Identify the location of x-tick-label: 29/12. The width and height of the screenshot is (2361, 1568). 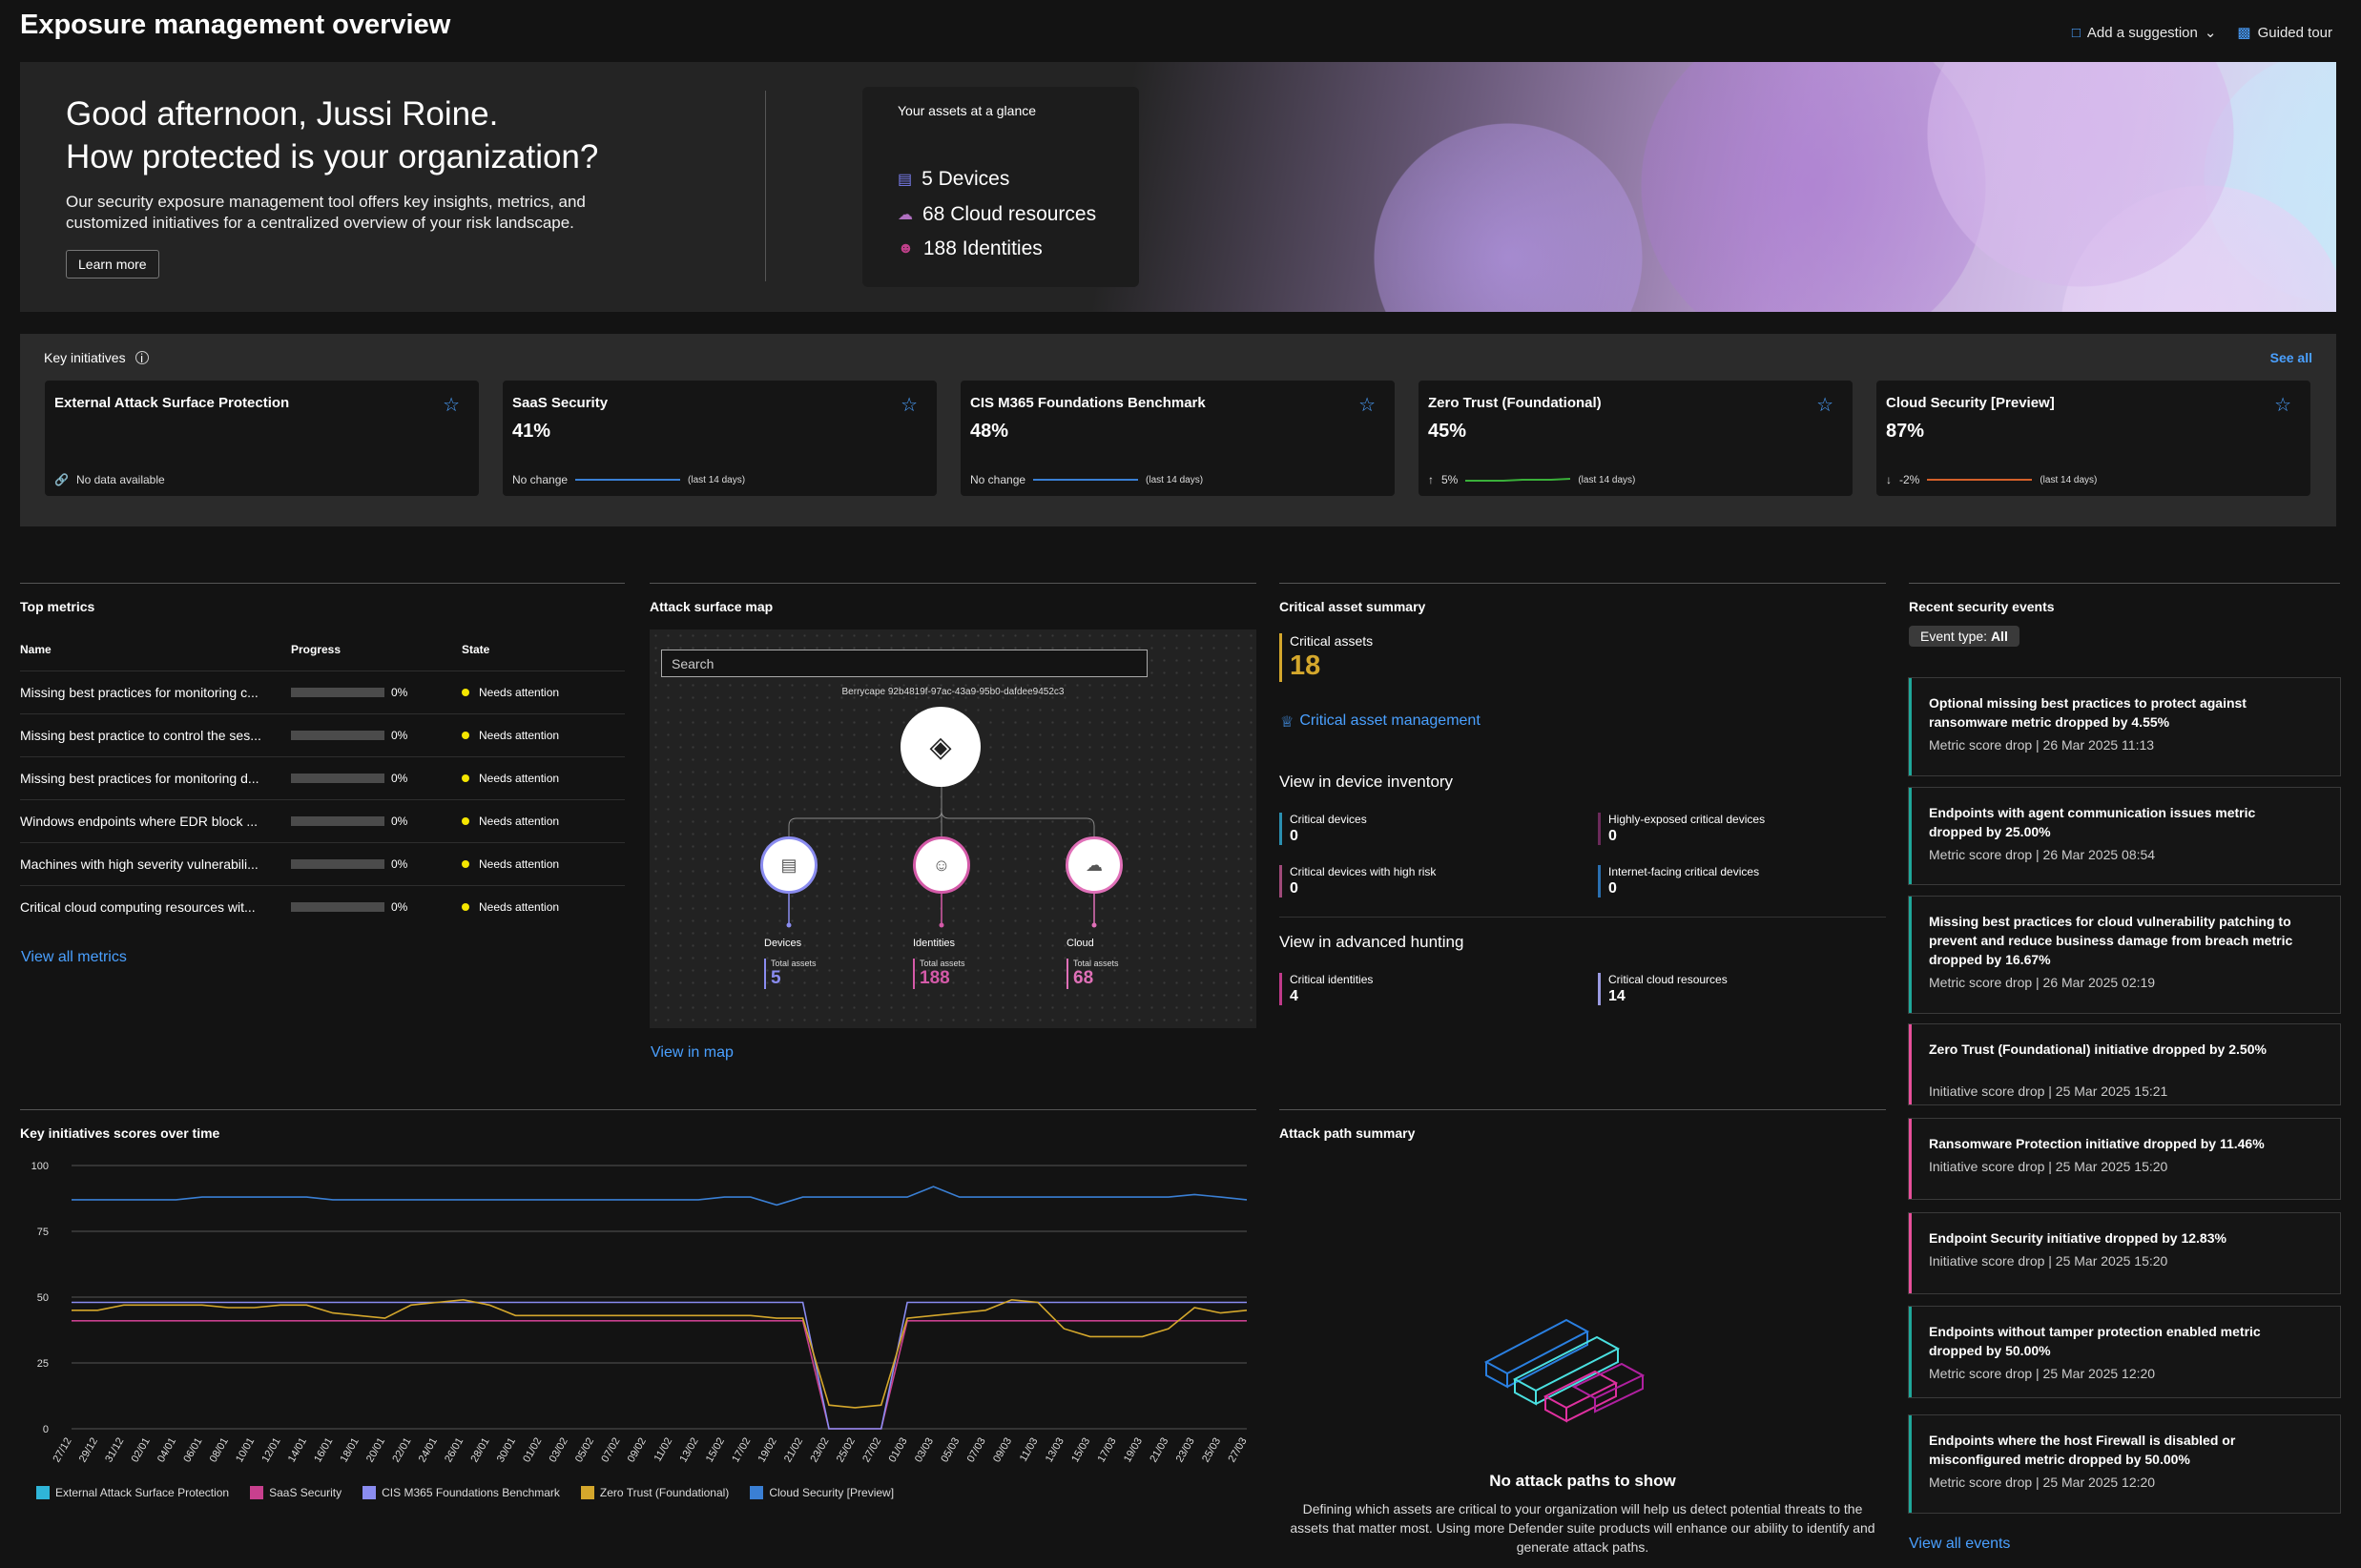
(88, 1450).